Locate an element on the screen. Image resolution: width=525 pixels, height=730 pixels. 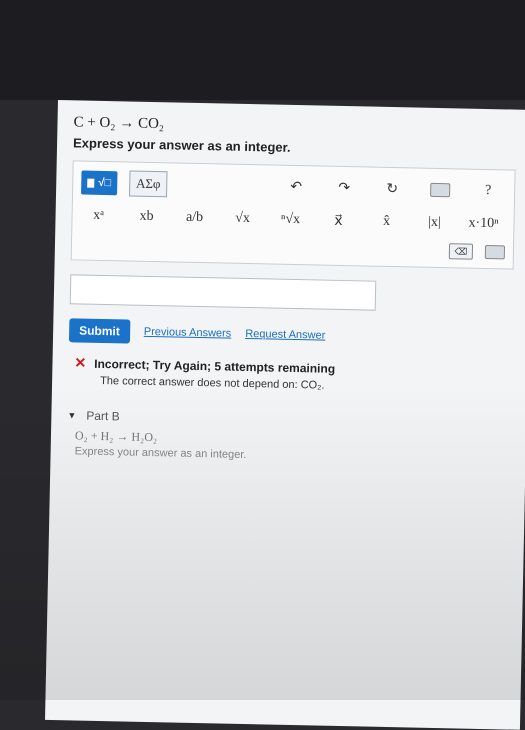
action-row: Submit Previous Answers Request Answer is located at coordinates (290, 334).